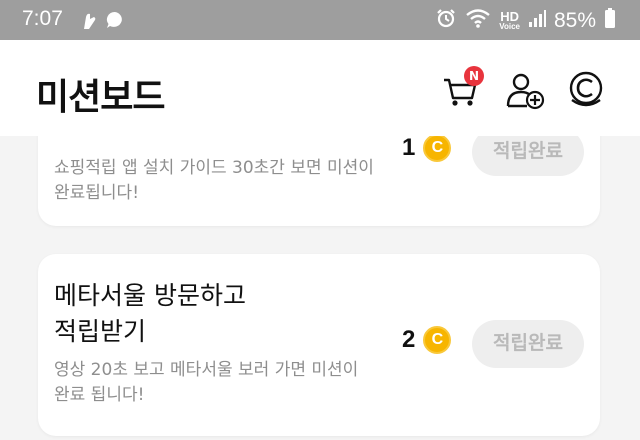 The image size is (640, 440). I want to click on status-bar: 7:07 HD Voice 85%, so click(320, 20).